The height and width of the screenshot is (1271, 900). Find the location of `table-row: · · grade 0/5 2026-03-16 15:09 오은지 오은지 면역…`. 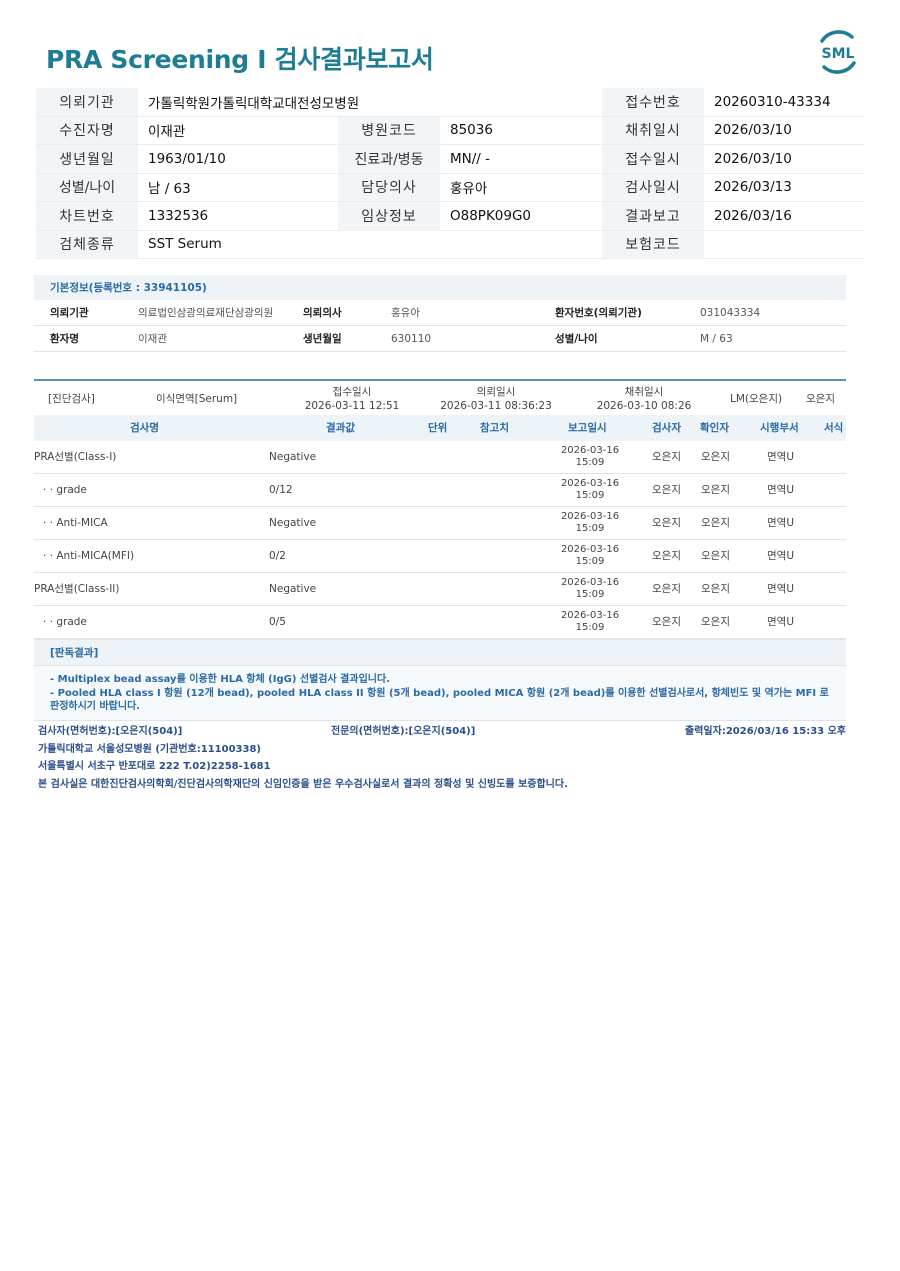

table-row: · · grade 0/5 2026-03-16 15:09 오은지 오은지 면역… is located at coordinates (440, 622).